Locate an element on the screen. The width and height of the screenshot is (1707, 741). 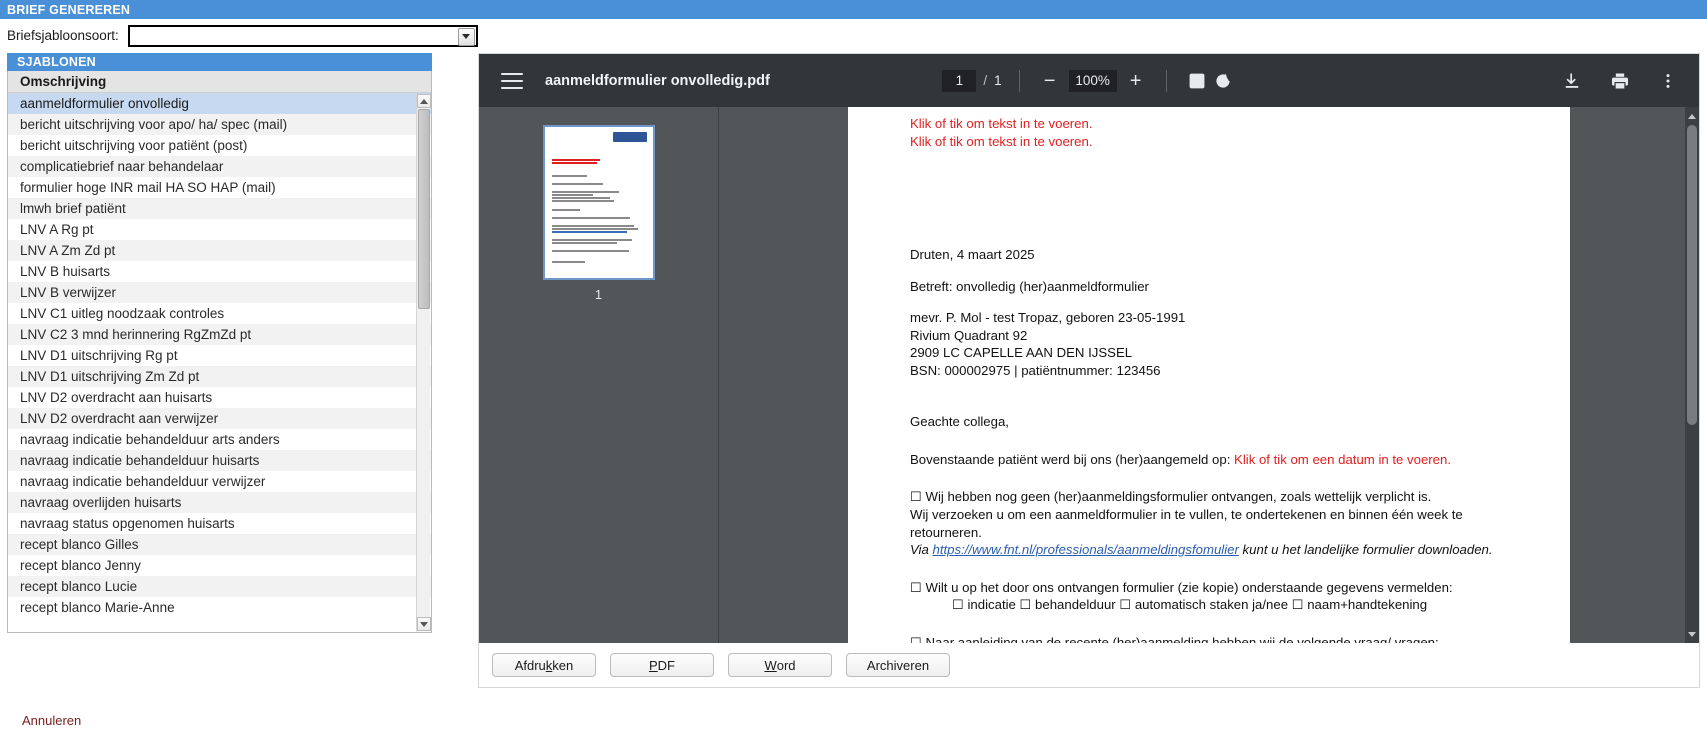
hamburger-icon is located at coordinates (512, 80).